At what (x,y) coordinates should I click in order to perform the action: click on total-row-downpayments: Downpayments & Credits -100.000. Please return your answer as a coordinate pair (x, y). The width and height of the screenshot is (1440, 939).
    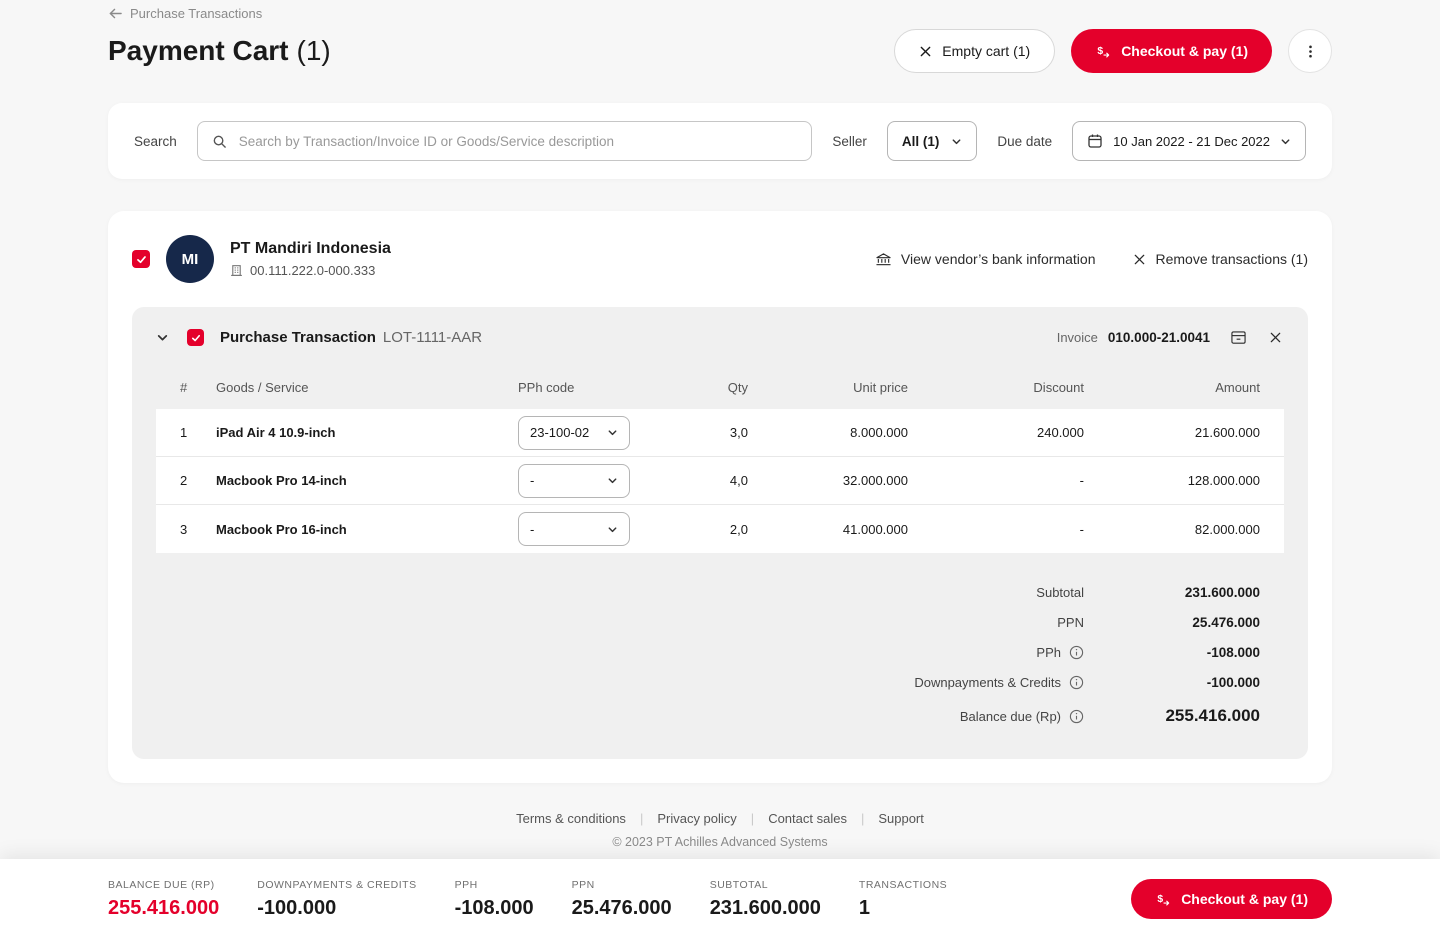
    Looking at the image, I should click on (720, 682).